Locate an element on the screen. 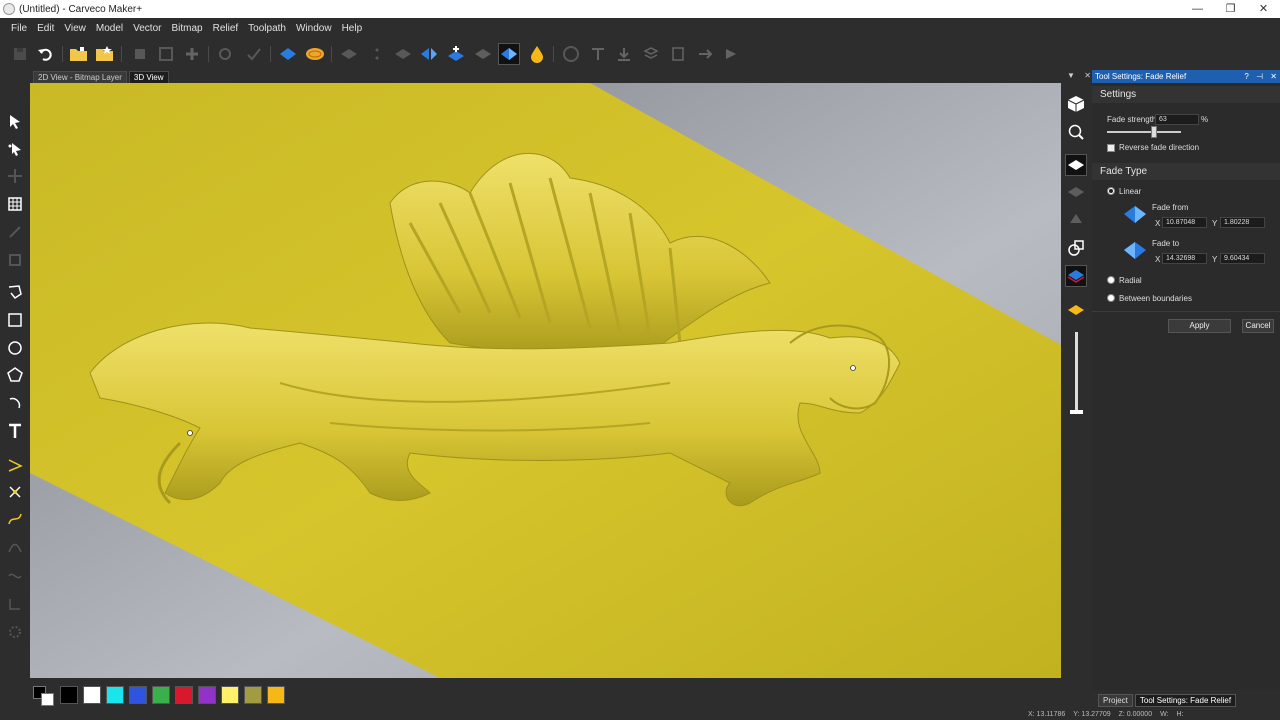  menu-view: View is located at coordinates (75, 28).